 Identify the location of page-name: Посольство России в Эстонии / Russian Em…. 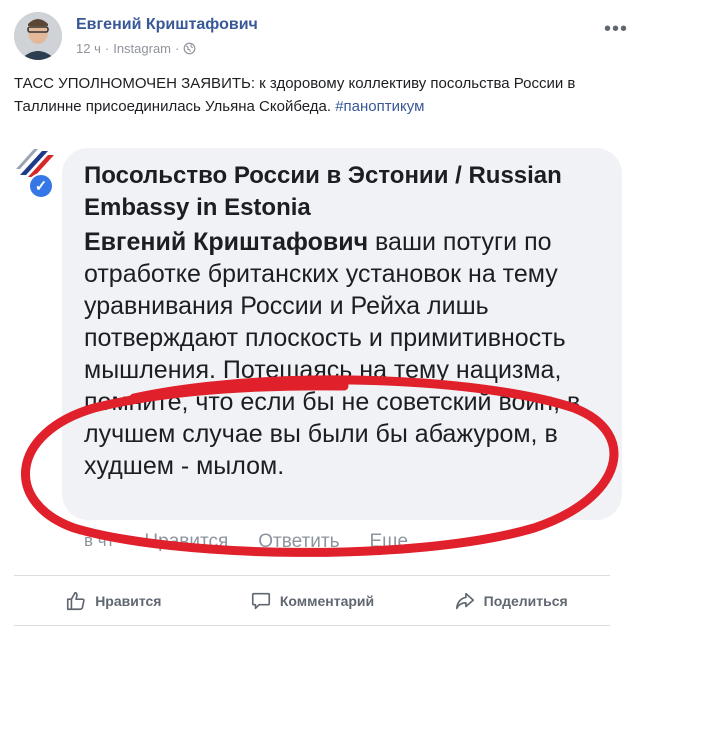
(323, 191).